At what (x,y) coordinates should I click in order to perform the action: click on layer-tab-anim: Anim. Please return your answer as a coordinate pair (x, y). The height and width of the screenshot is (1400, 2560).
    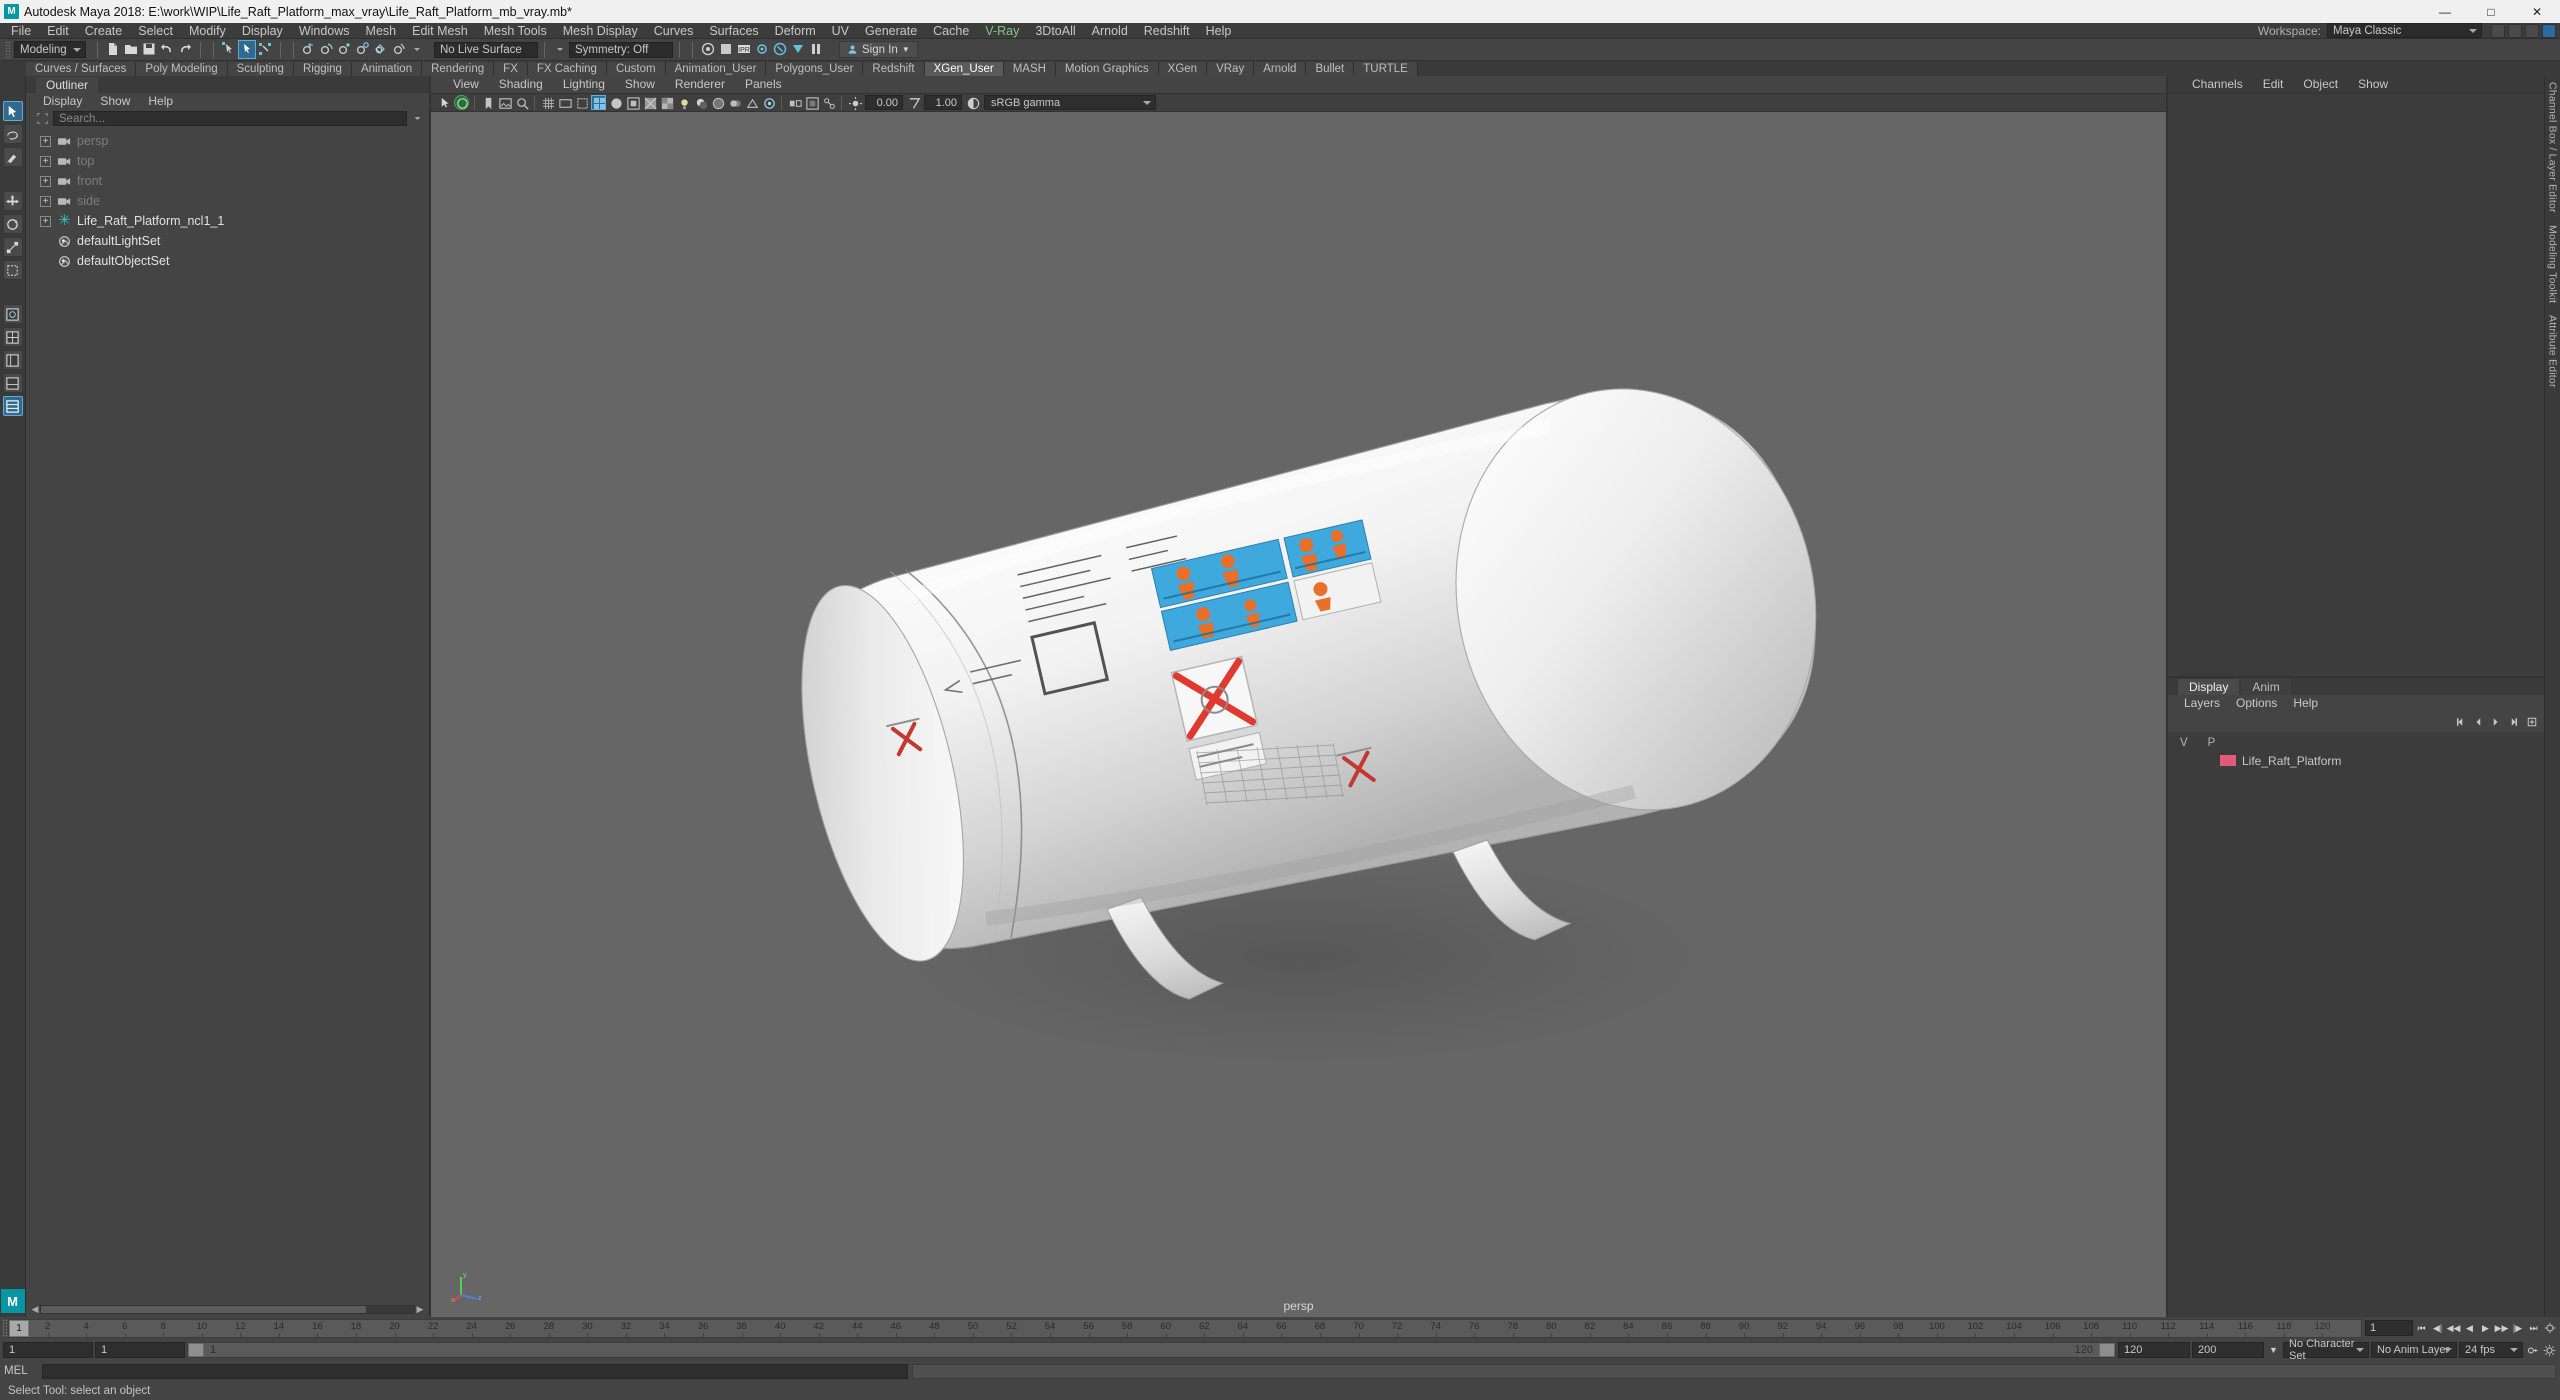
    Looking at the image, I should click on (2266, 687).